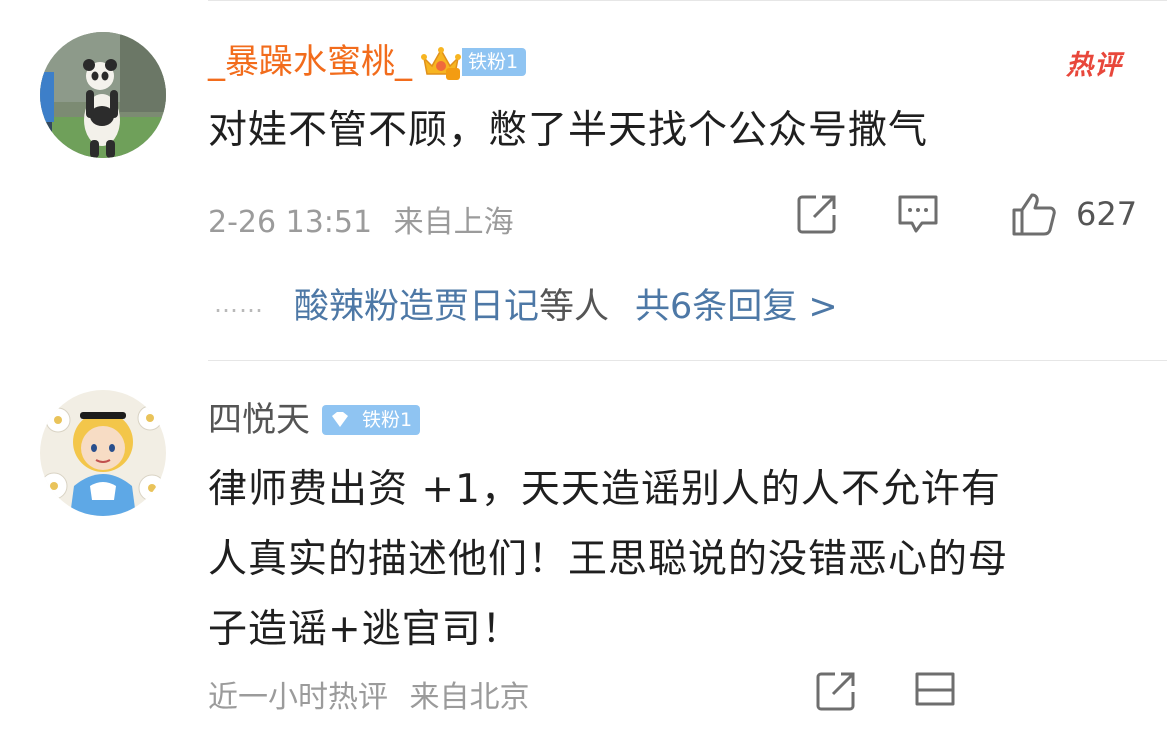 The image size is (1167, 732). I want to click on reply-summary: …… 酸辣粉造贾日记 等人 共6条回复 >, so click(526, 303).